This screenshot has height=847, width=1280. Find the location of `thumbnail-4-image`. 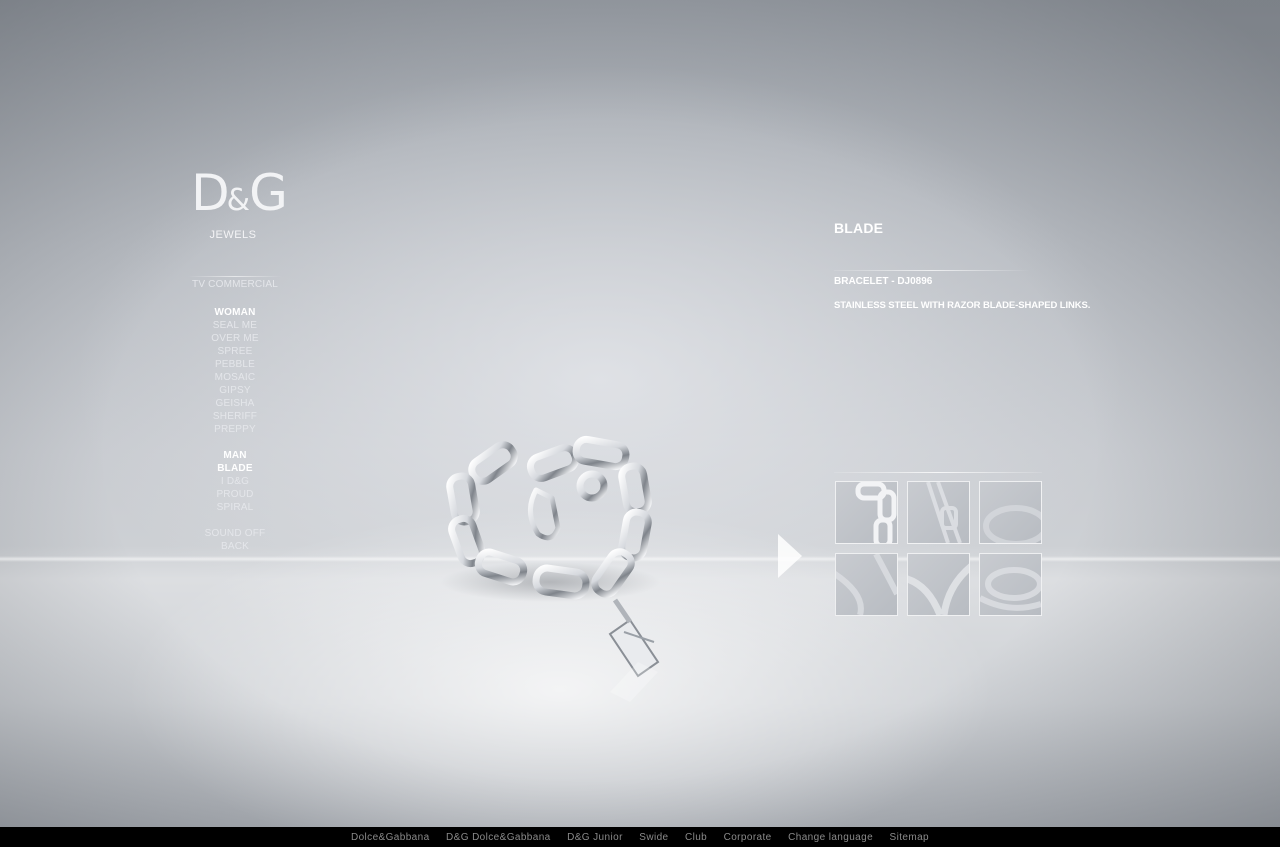

thumbnail-4-image is located at coordinates (866, 584).